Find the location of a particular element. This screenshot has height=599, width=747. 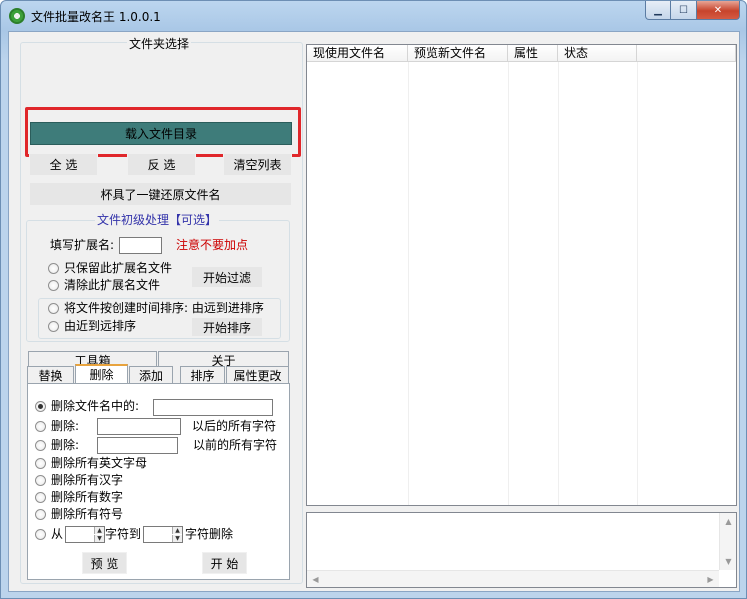

window-title: 文件批量改名王 1.0.0.1 is located at coordinates (96, 17).